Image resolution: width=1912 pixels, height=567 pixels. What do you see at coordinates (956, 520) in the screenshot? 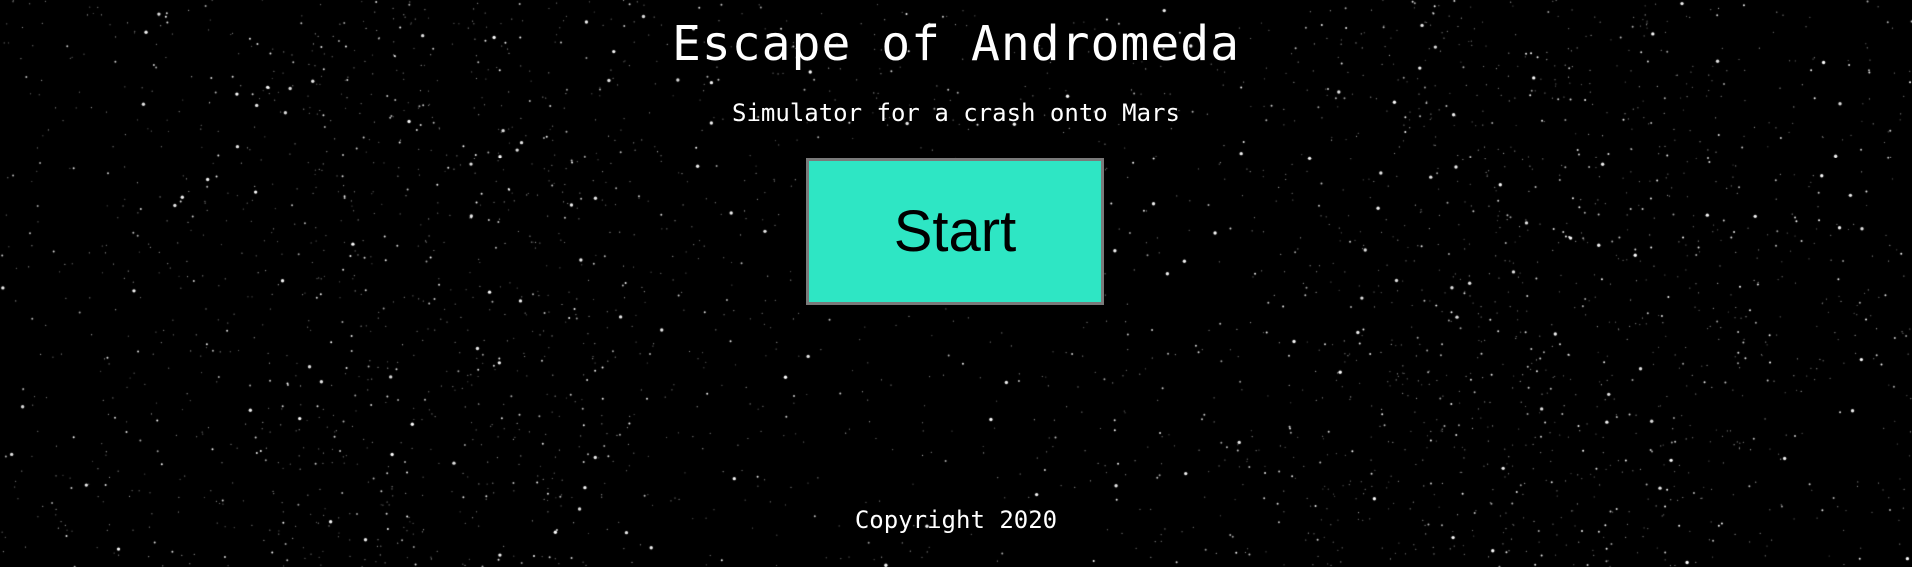
I see `copyright-footer: Copyright 2020` at bounding box center [956, 520].